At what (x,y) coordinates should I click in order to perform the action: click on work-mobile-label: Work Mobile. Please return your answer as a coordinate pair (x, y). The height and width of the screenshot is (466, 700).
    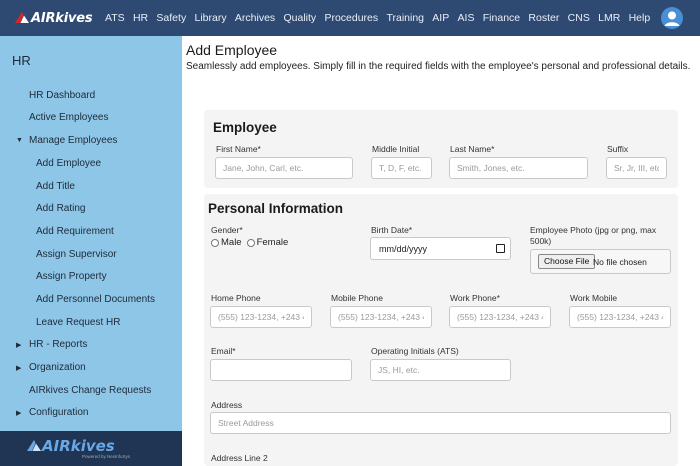
    Looking at the image, I should click on (594, 298).